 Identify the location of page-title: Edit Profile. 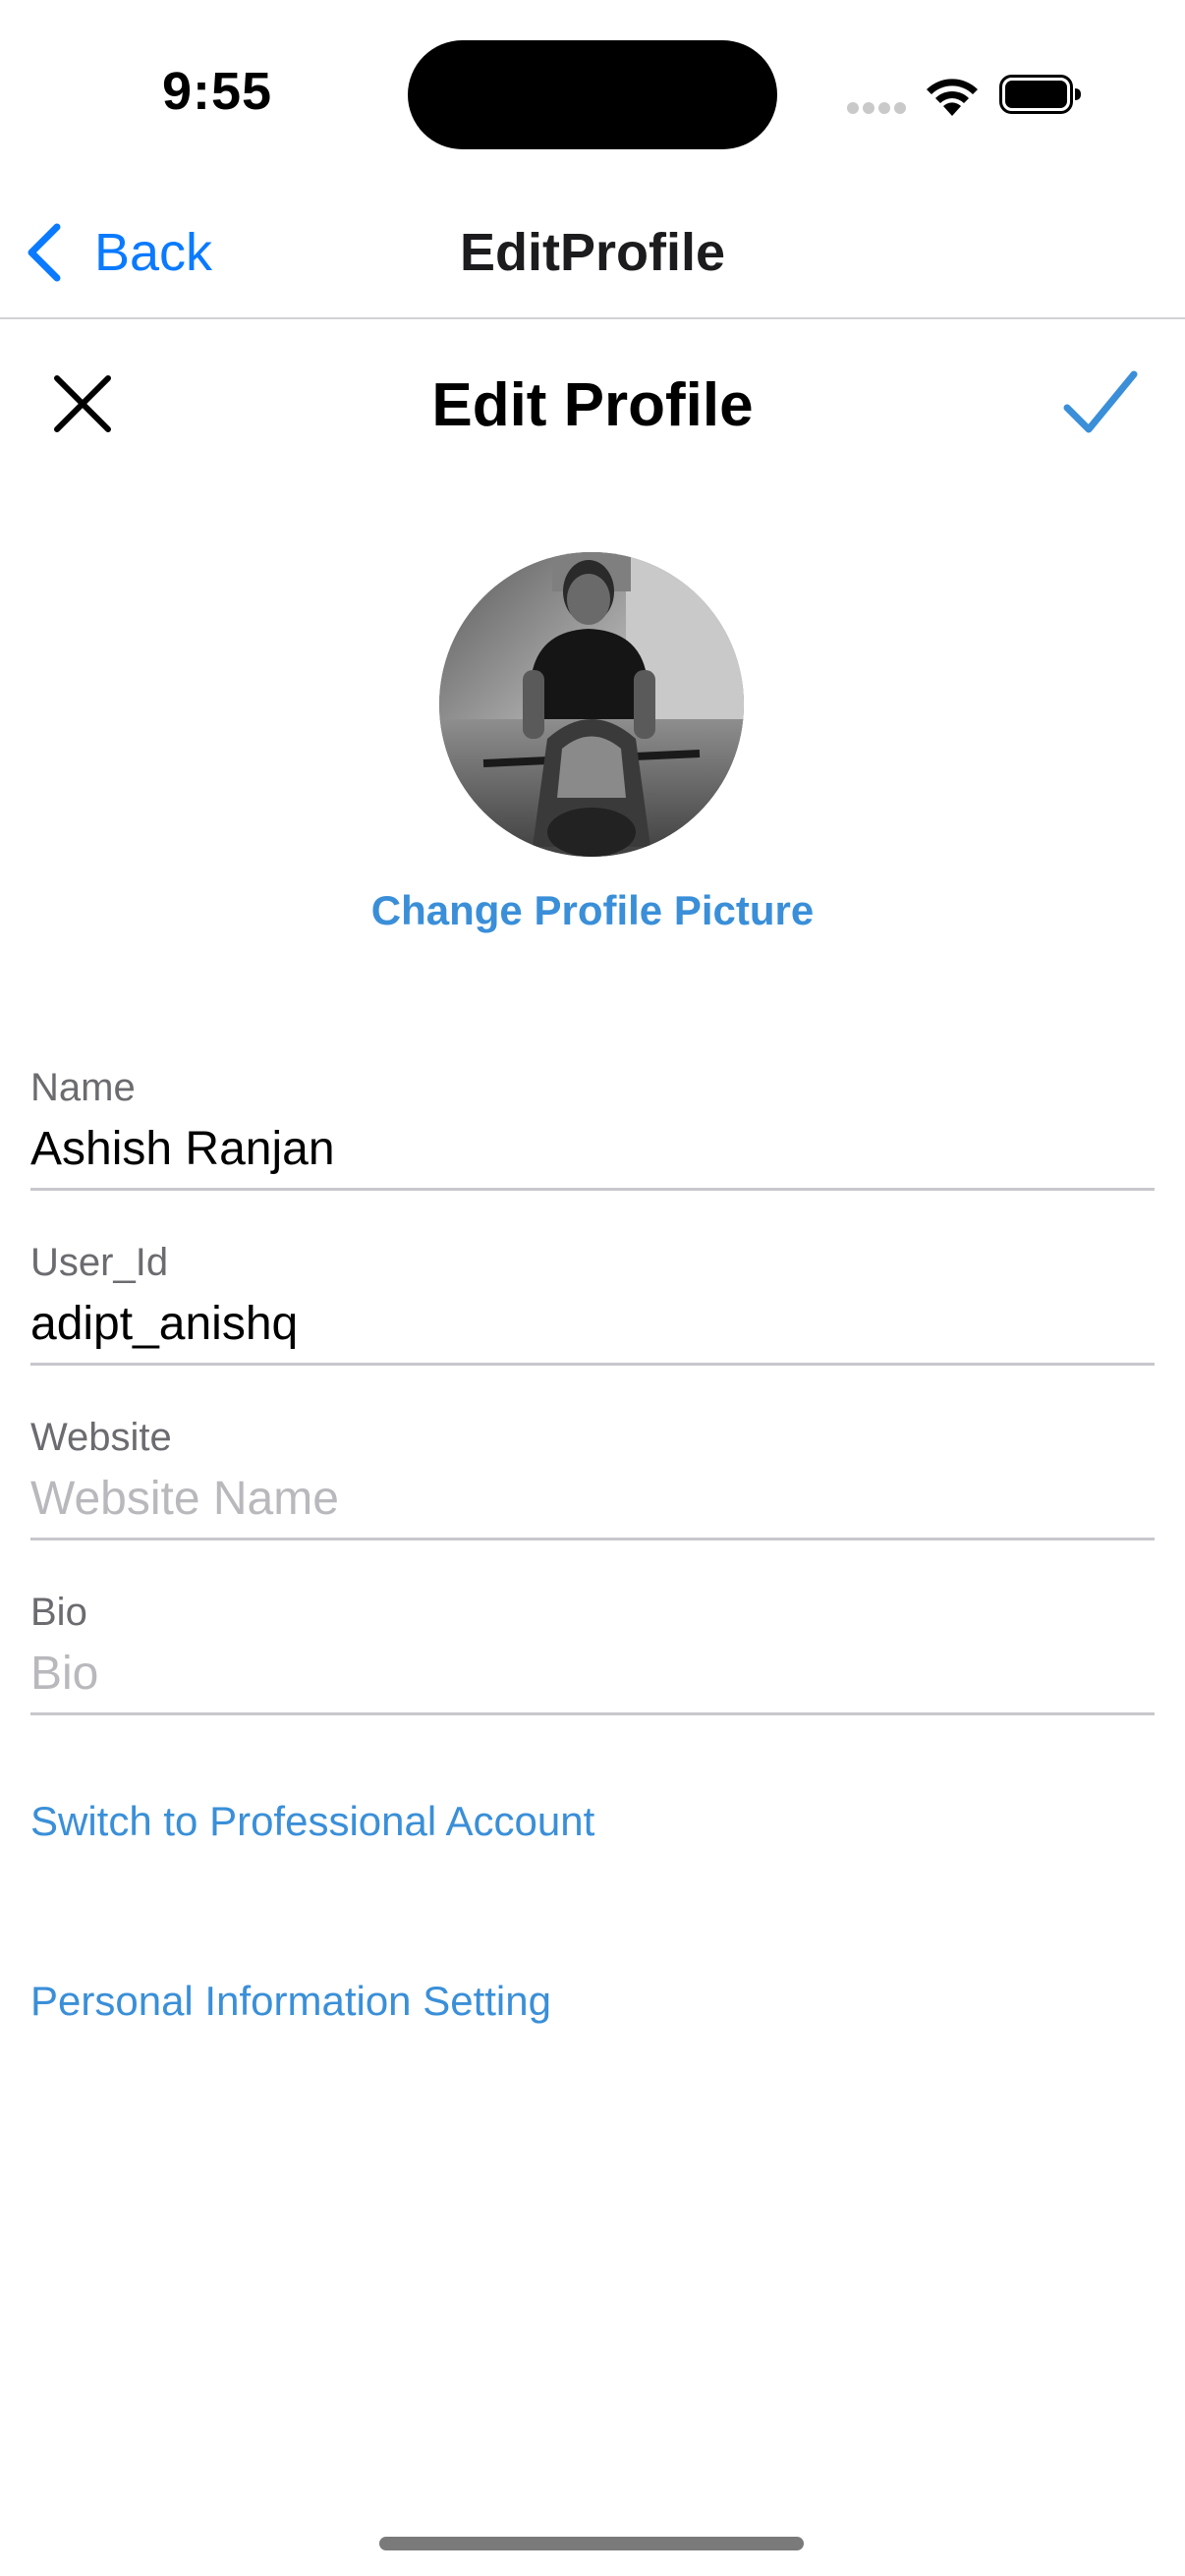
(592, 405).